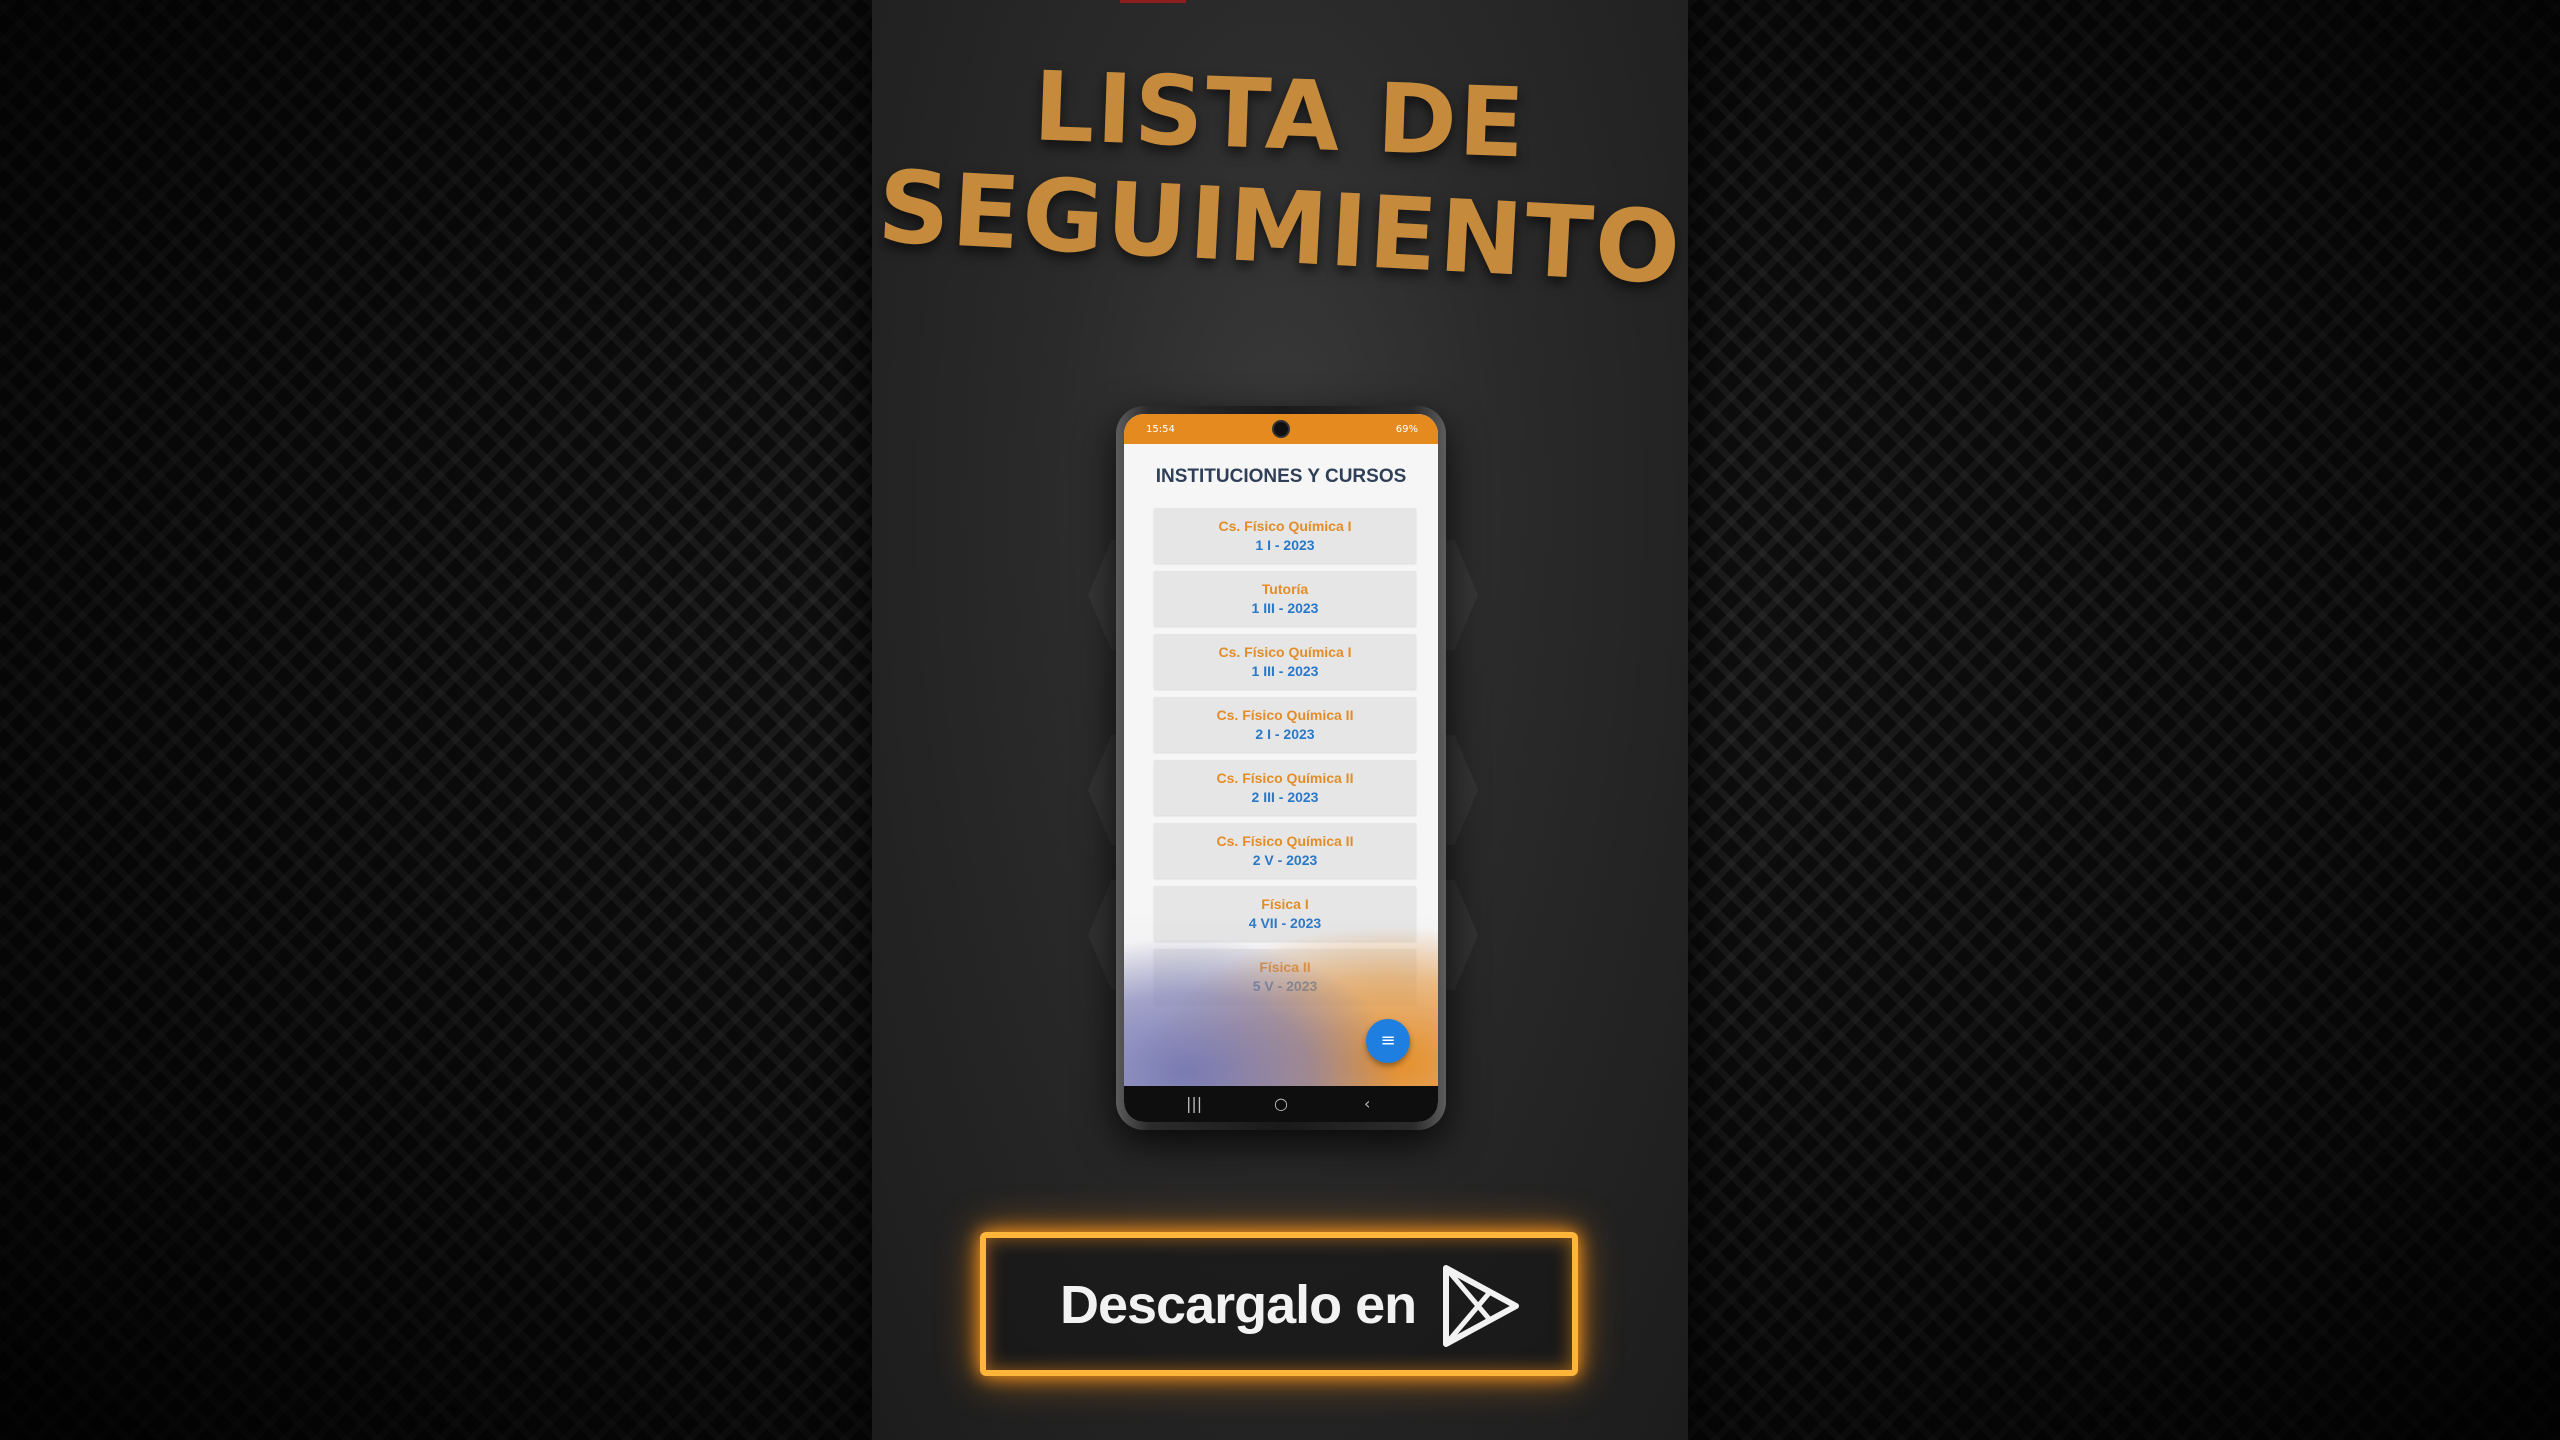 This screenshot has width=2560, height=1440. I want to click on front-camera, so click(1281, 429).